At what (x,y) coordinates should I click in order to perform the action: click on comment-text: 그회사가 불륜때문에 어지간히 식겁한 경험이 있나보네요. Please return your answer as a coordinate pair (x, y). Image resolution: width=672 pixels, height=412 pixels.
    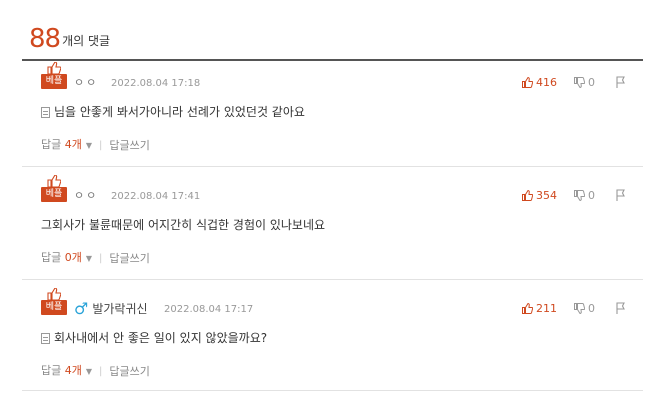
    Looking at the image, I should click on (183, 225).